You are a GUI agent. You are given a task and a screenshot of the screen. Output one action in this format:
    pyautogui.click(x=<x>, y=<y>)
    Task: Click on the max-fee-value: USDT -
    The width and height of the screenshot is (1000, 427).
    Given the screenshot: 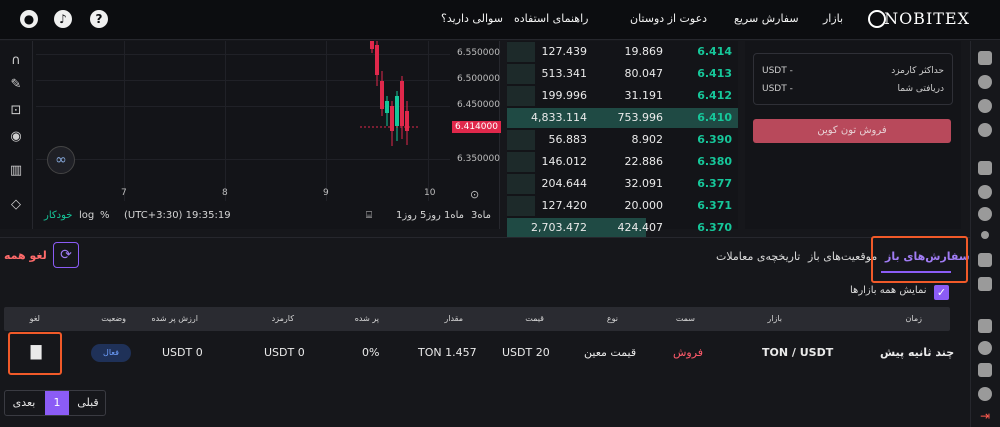 What is the action you would take?
    pyautogui.click(x=777, y=71)
    